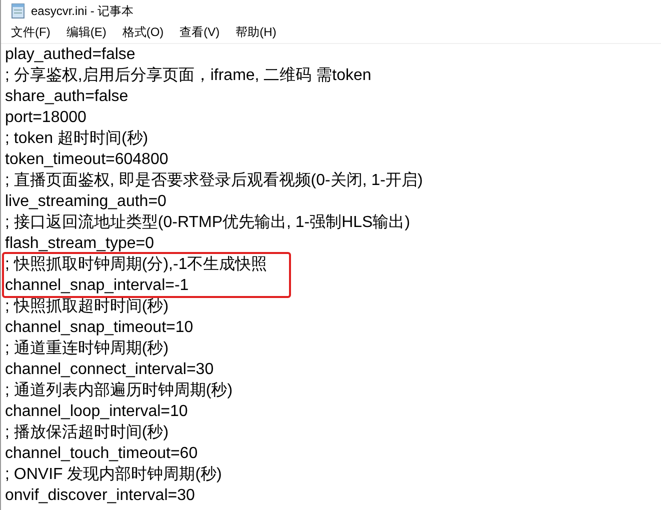  Describe the element at coordinates (87, 348) in the screenshot. I see `text-line: ; 通道重连时钟周期(秒)` at that location.